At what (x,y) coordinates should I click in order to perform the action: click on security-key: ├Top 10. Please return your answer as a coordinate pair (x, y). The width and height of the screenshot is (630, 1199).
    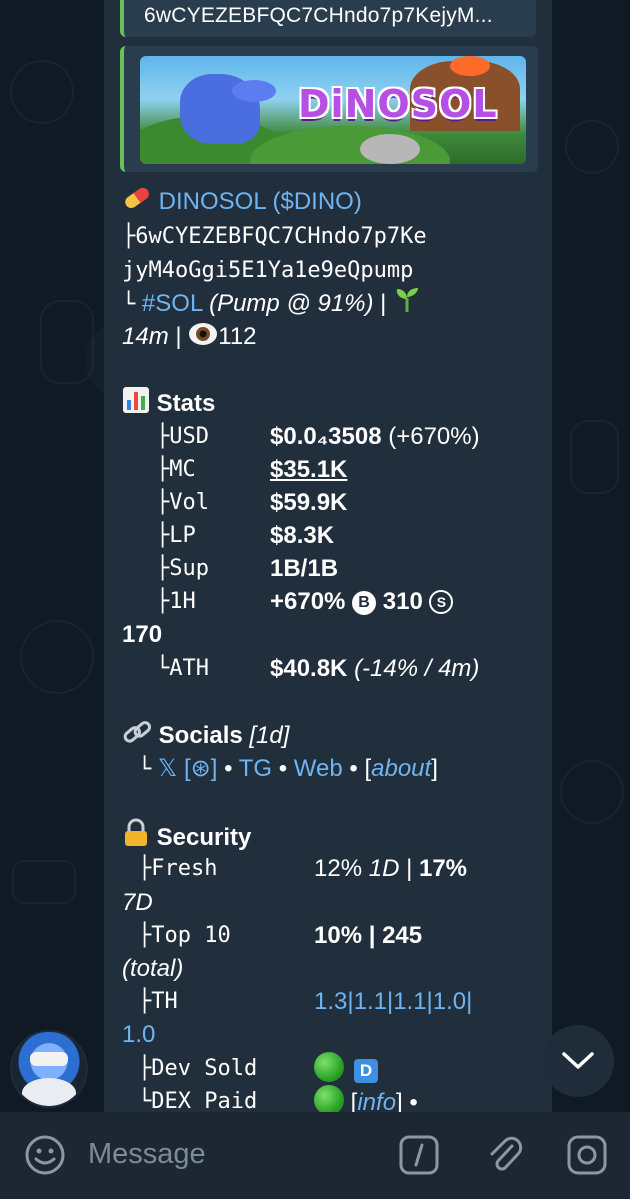
    Looking at the image, I should click on (184, 935).